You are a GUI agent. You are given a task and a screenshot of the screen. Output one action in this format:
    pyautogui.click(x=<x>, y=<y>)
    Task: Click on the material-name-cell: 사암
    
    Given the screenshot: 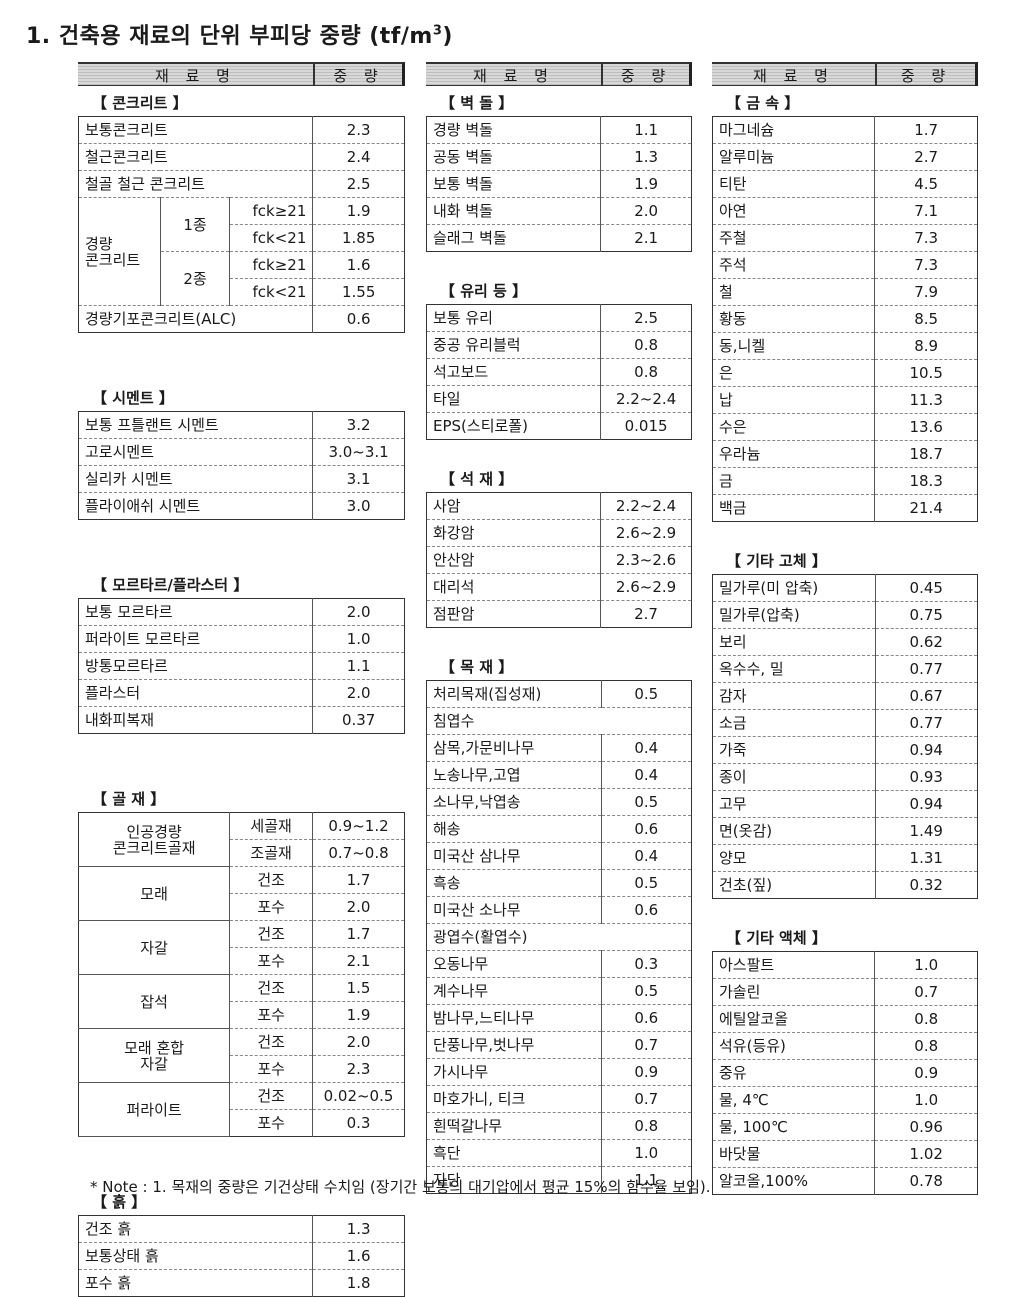 What is the action you would take?
    pyautogui.click(x=513, y=506)
    